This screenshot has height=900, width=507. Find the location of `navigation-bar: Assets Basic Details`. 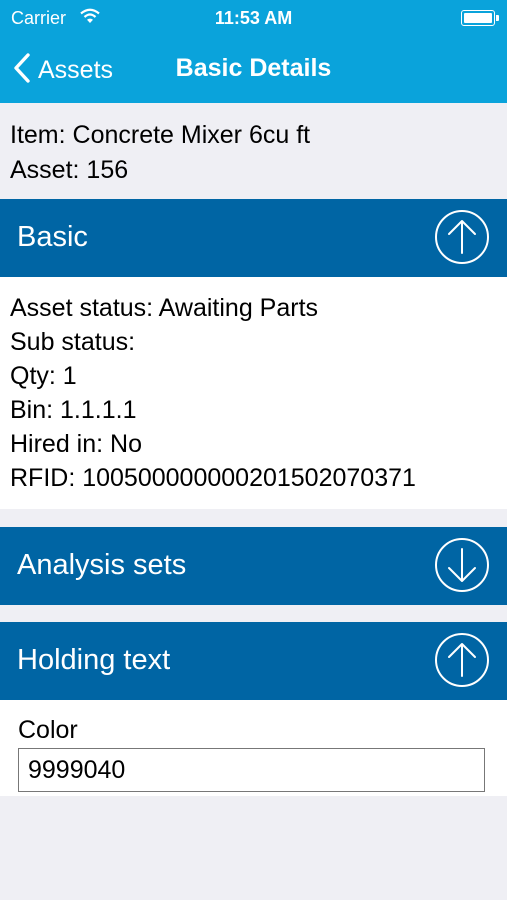

navigation-bar: Assets Basic Details is located at coordinates (253, 69).